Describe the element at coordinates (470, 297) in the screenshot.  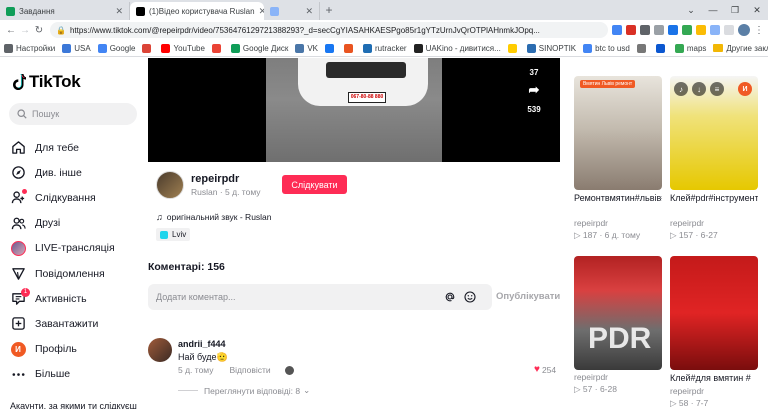
I see `emoji-icon` at that location.